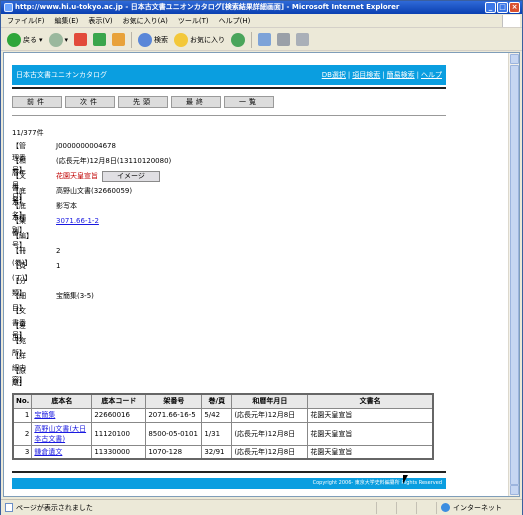  I want to click on globe-icon, so click(445, 507).